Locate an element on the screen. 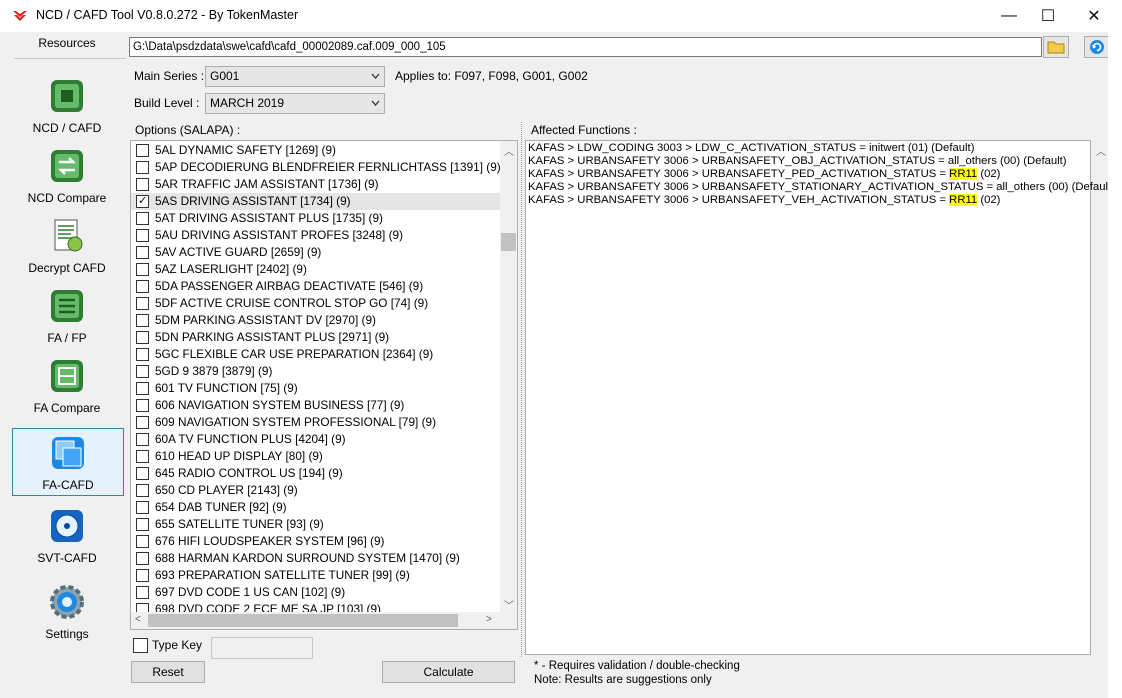 Image resolution: width=1122 pixels, height=698 pixels. reset-button: Reset is located at coordinates (168, 672).